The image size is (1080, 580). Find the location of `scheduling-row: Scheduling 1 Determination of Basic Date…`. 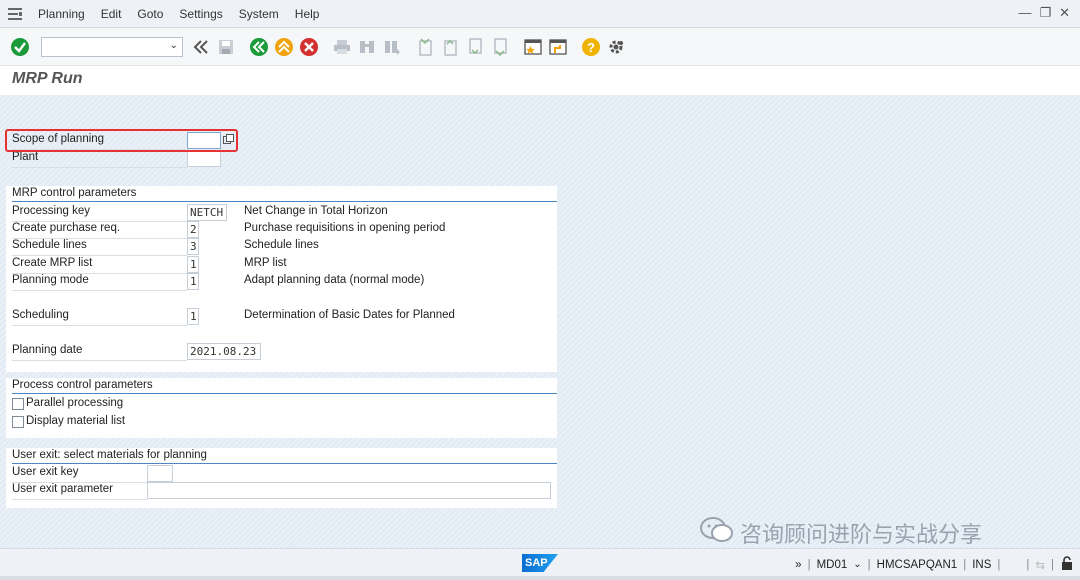

scheduling-row: Scheduling 1 Determination of Basic Date… is located at coordinates (281, 317).